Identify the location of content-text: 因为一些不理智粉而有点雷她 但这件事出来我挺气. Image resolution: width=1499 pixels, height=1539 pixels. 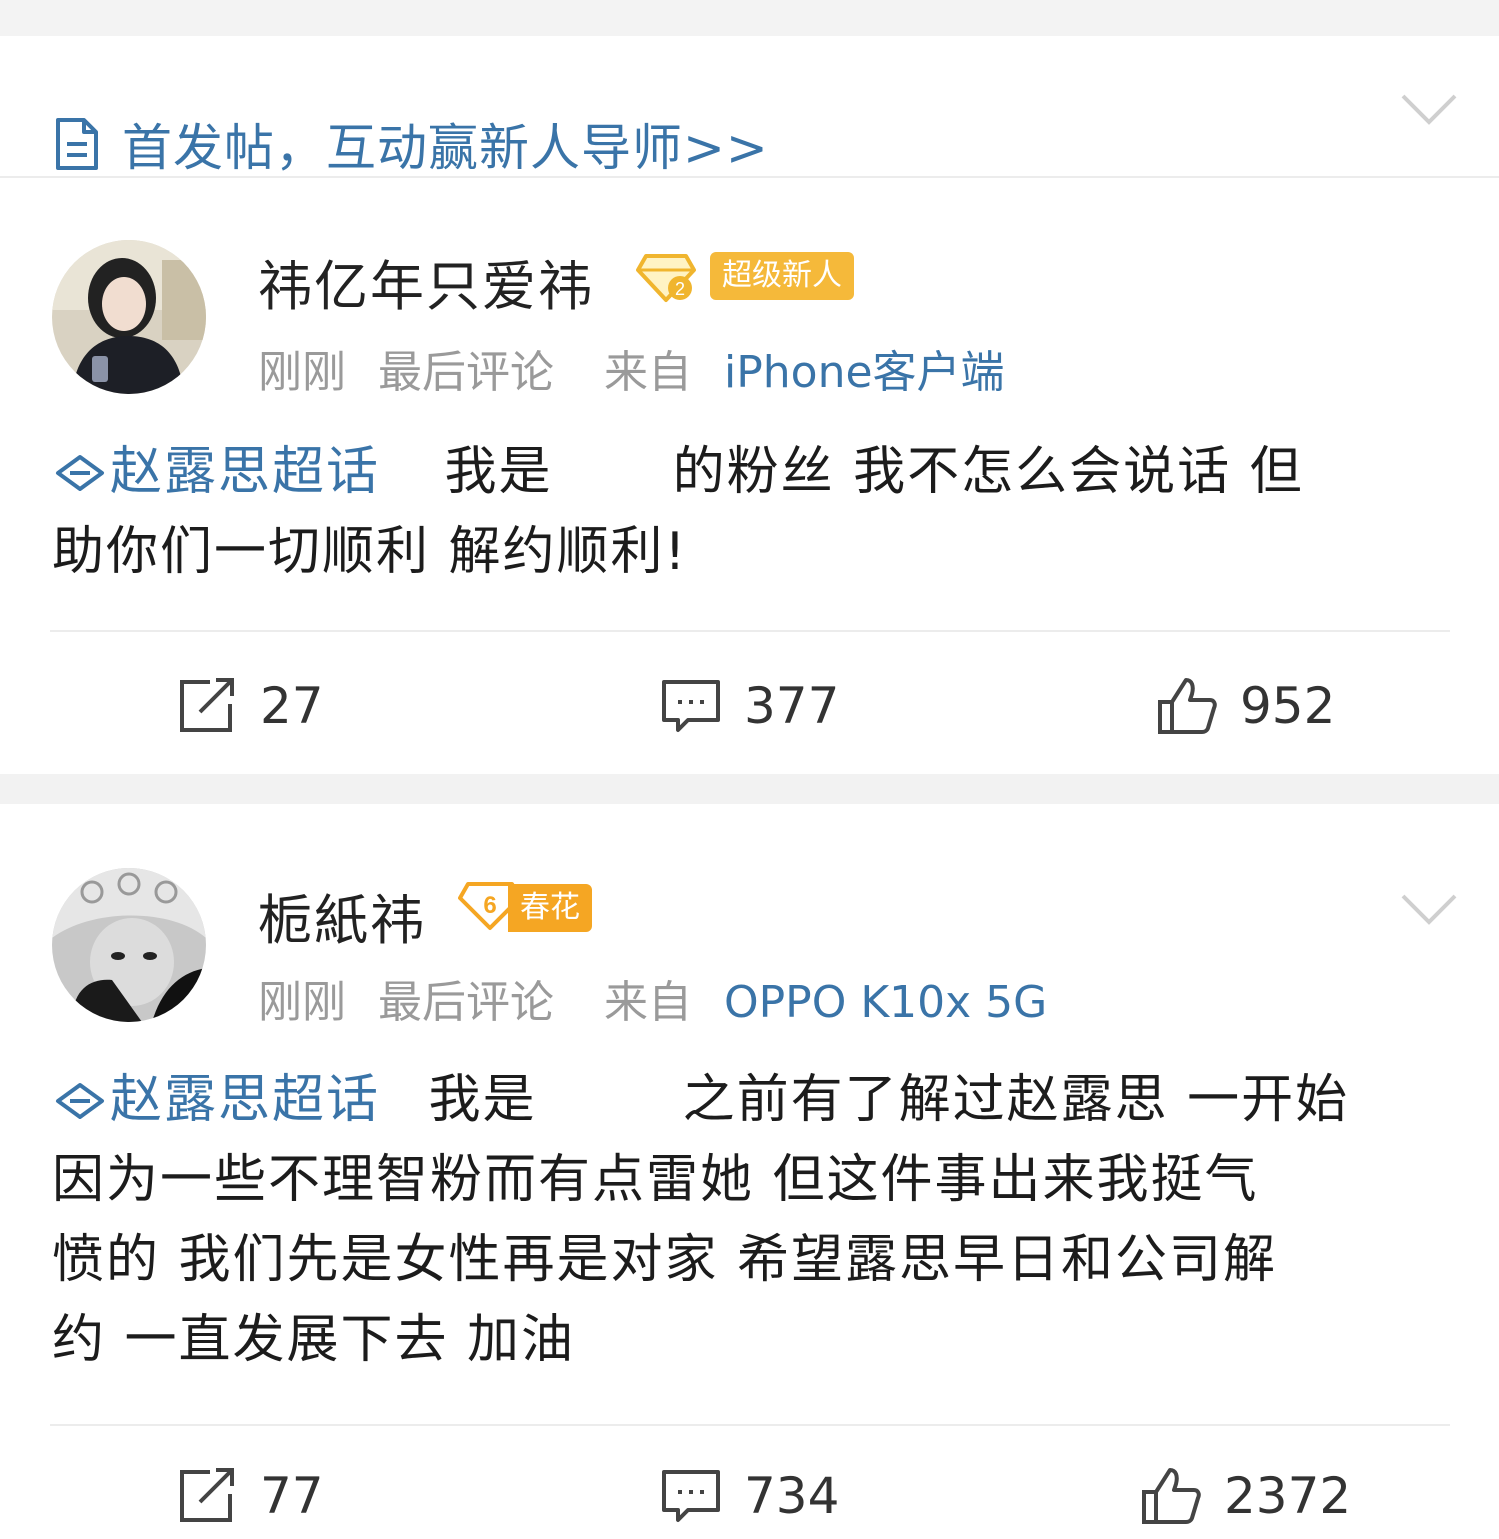
(655, 1180).